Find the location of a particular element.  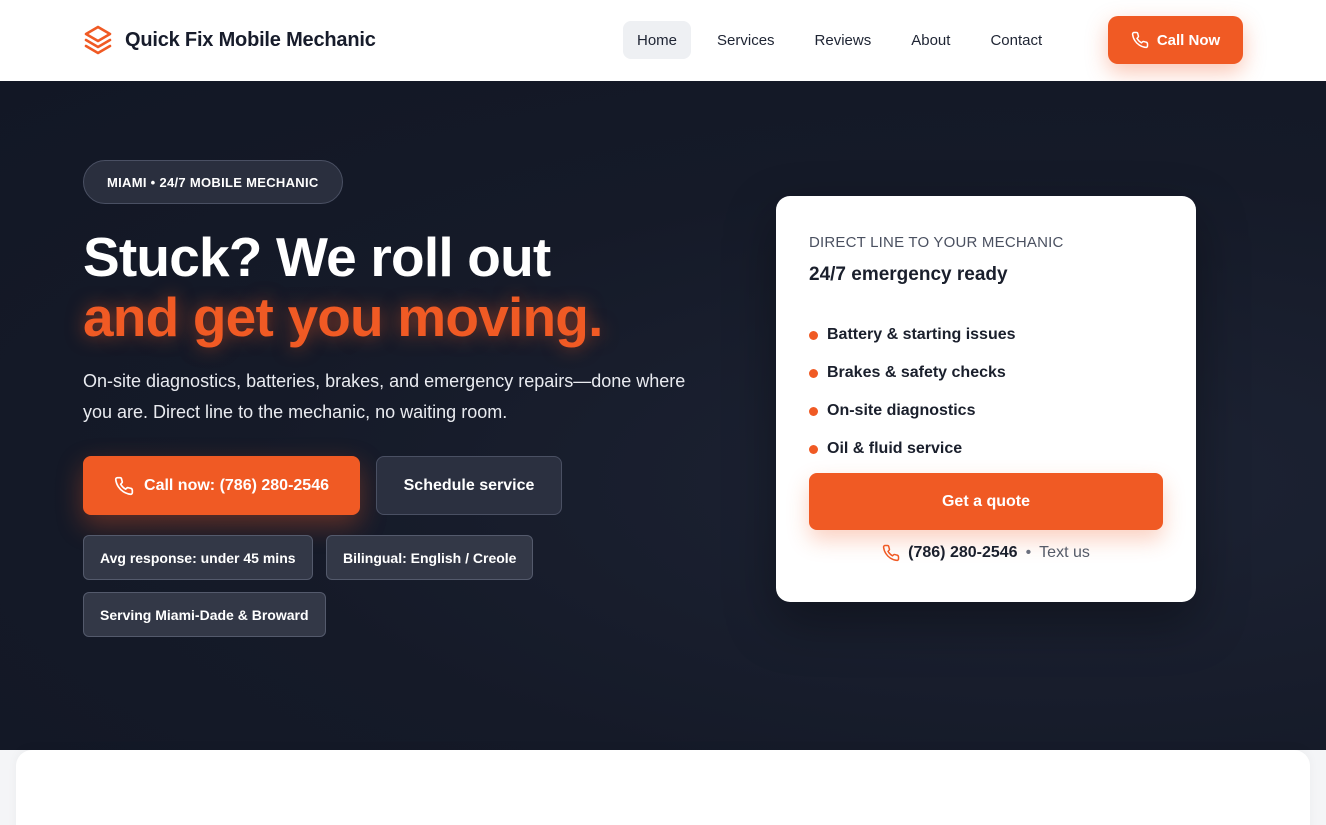

nav-item-about: About is located at coordinates (930, 40).